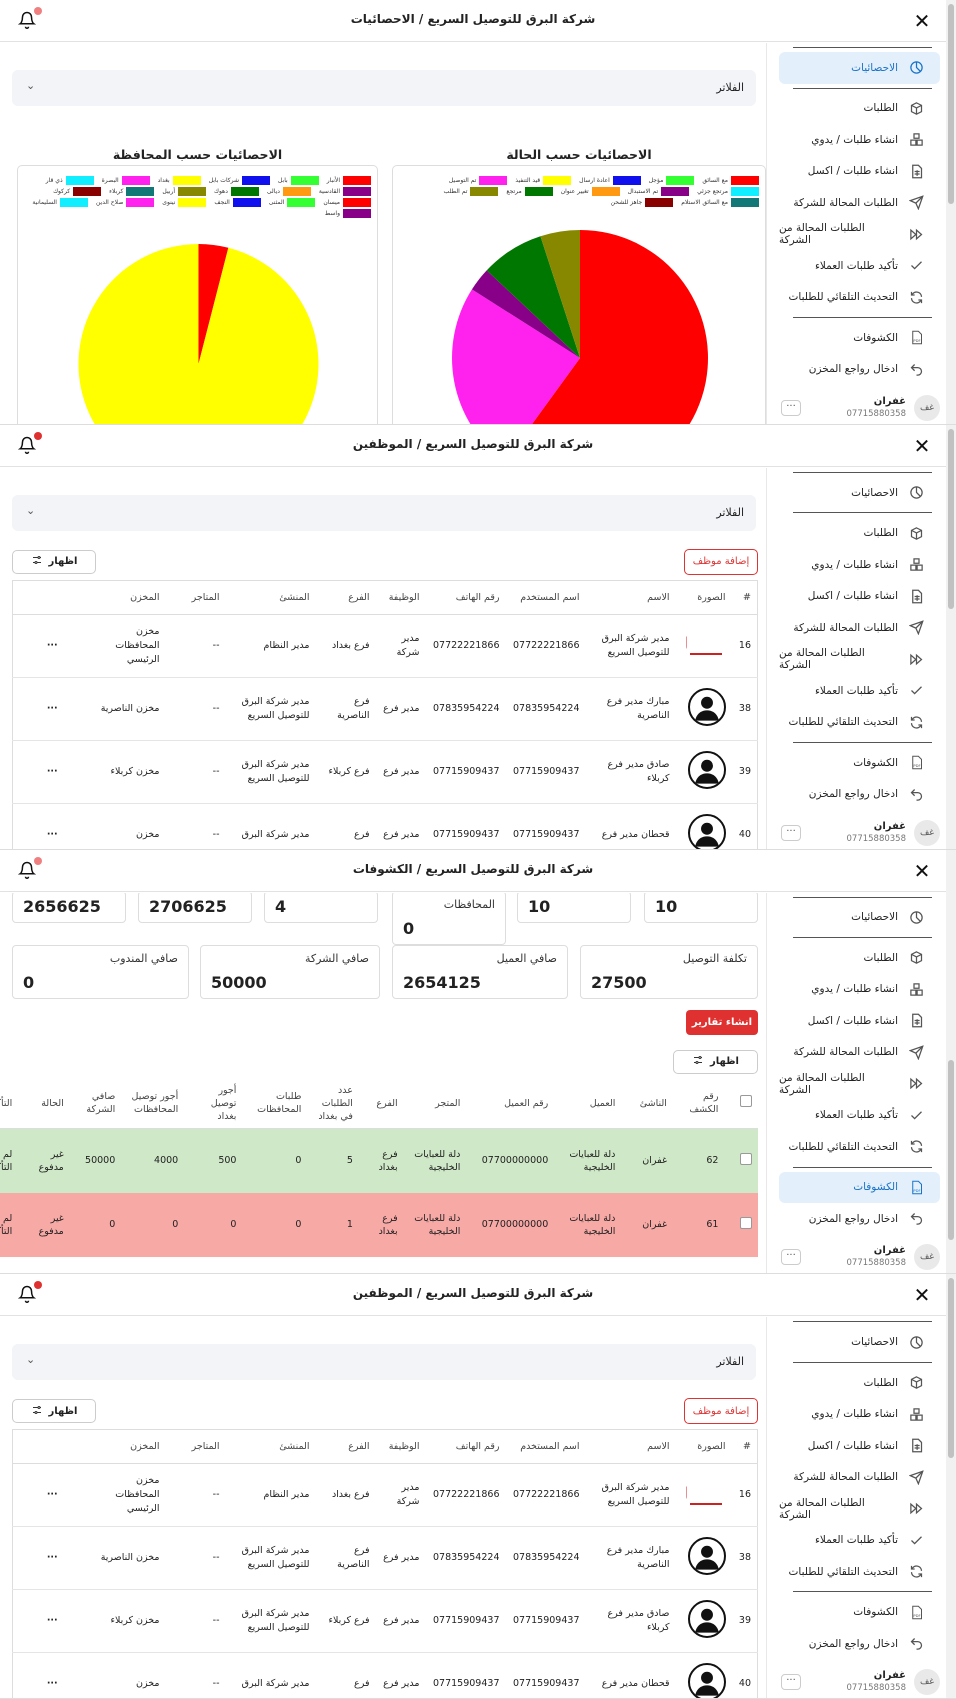  I want to click on column-header: #, so click(744, 597).